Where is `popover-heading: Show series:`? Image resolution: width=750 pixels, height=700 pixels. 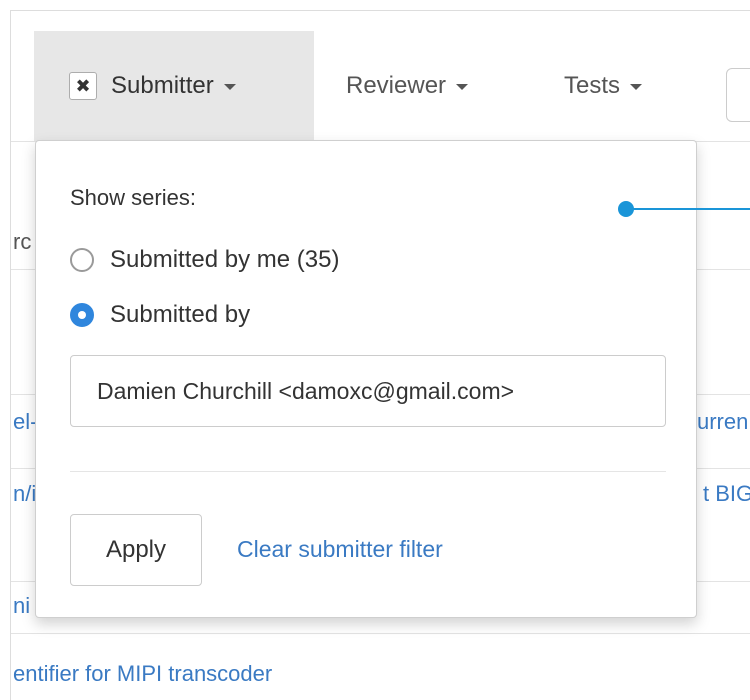 popover-heading: Show series: is located at coordinates (133, 197).